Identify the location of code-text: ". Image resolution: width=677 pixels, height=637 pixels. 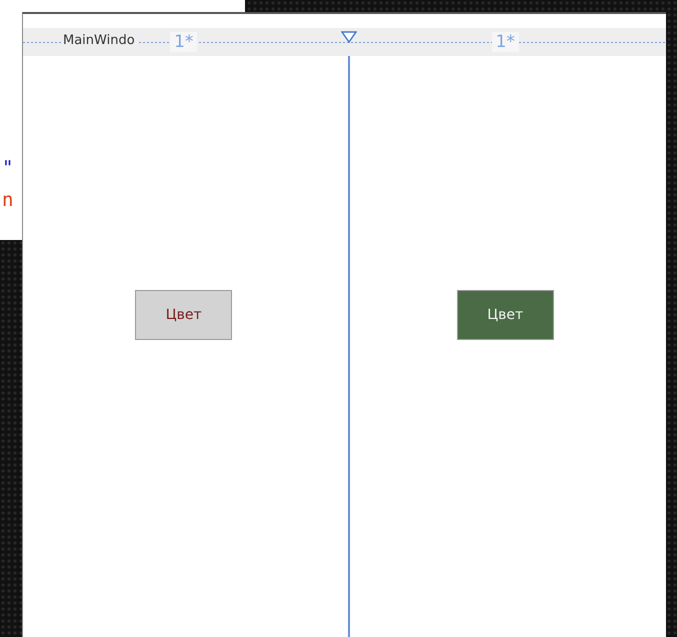
(8, 168).